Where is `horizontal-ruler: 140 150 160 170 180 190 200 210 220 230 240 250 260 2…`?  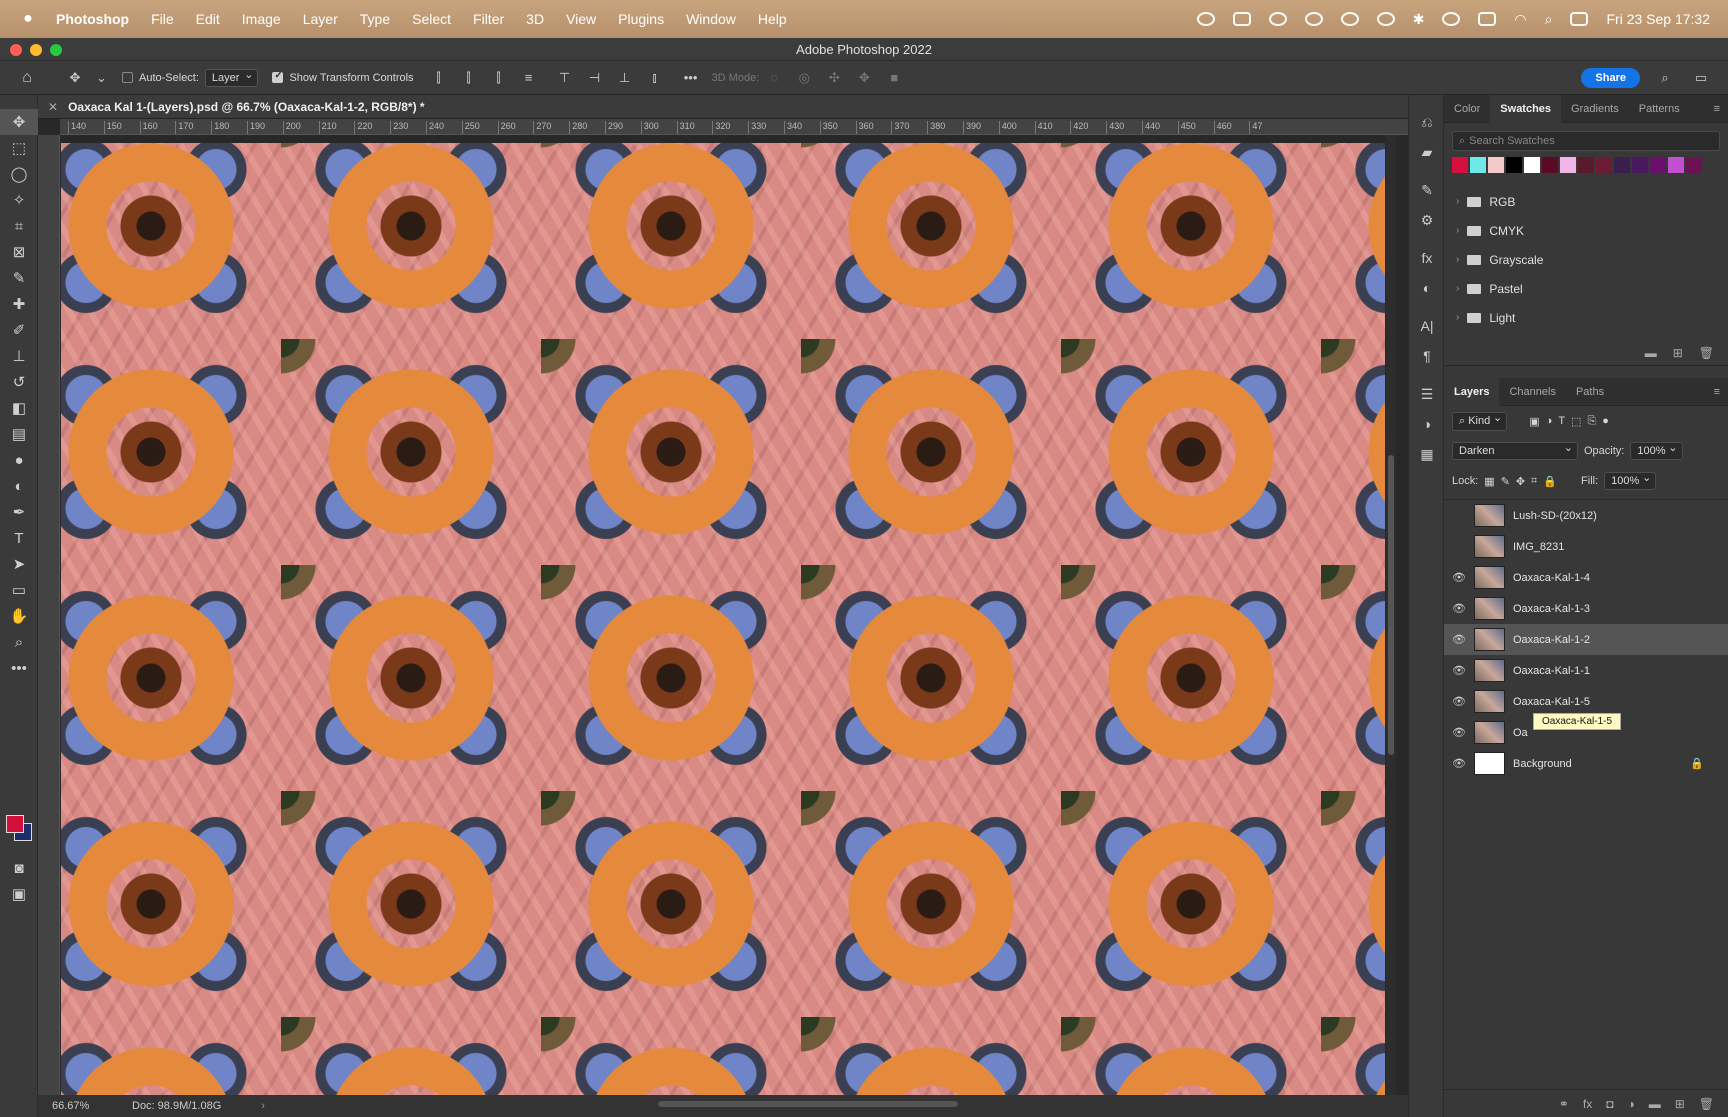 horizontal-ruler: 140 150 160 170 180 190 200 210 220 230 240 250 260 2… is located at coordinates (734, 127).